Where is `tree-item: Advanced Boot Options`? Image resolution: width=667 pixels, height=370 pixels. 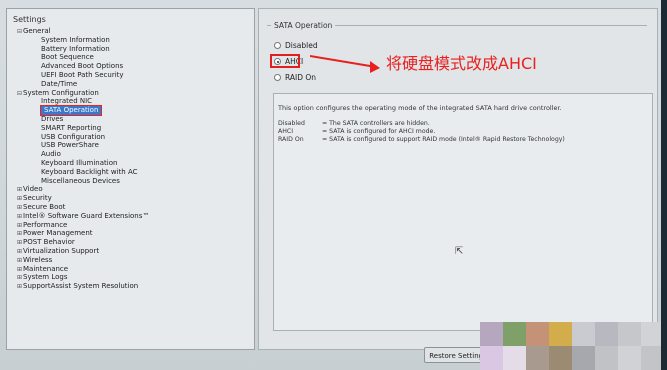 tree-item: Advanced Boot Options is located at coordinates (83, 66).